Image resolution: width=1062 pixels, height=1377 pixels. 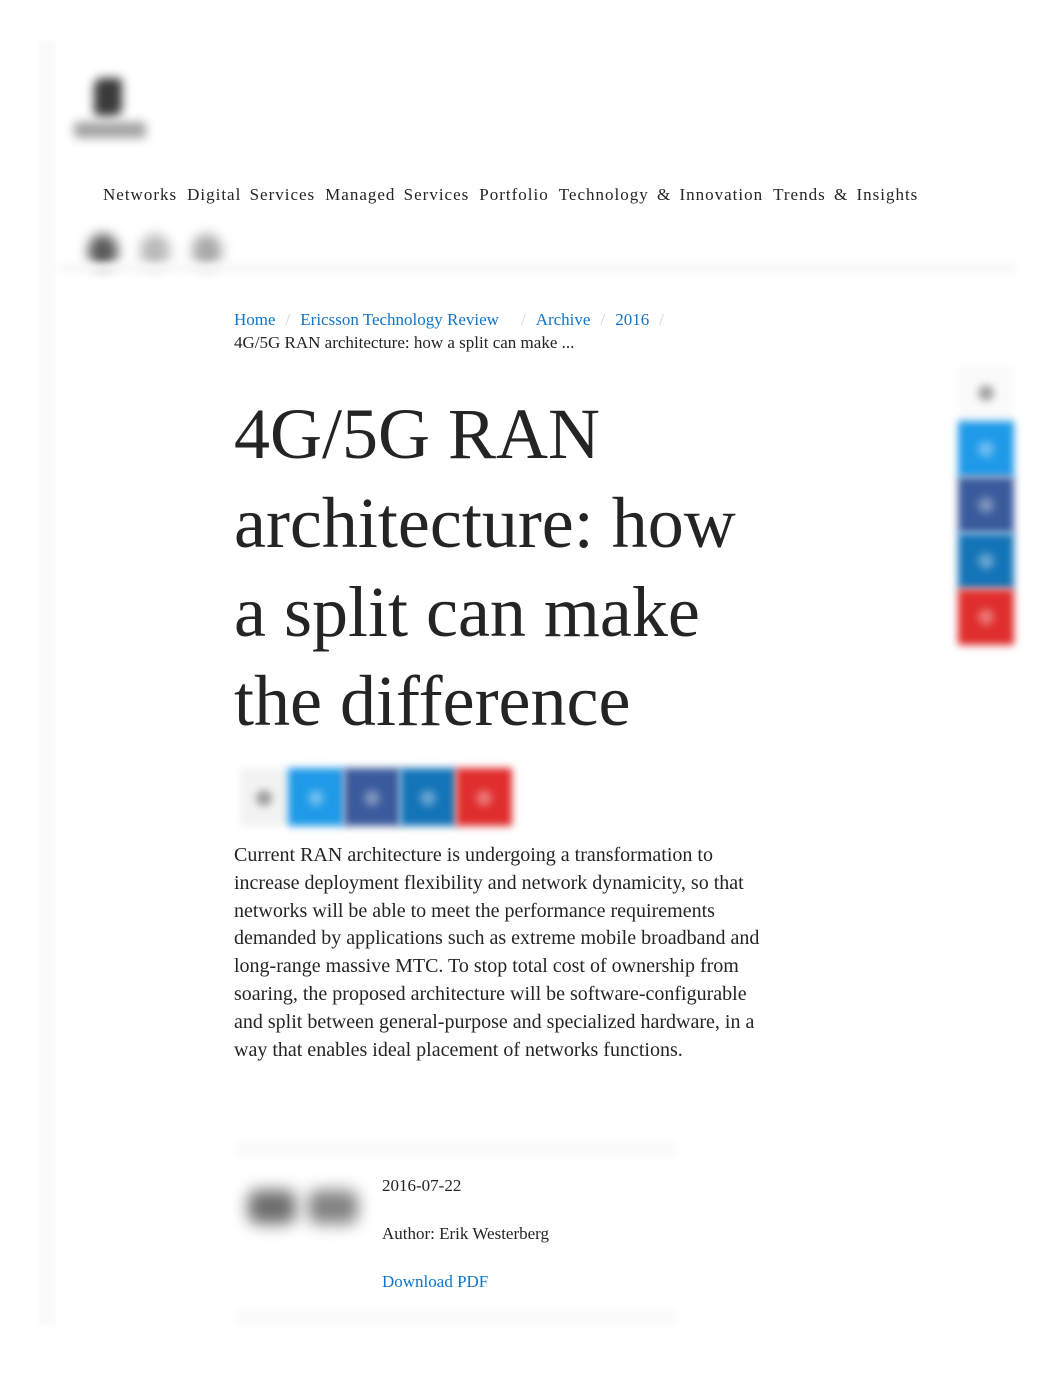 I want to click on author-signature-image, so click(x=304, y=1209).